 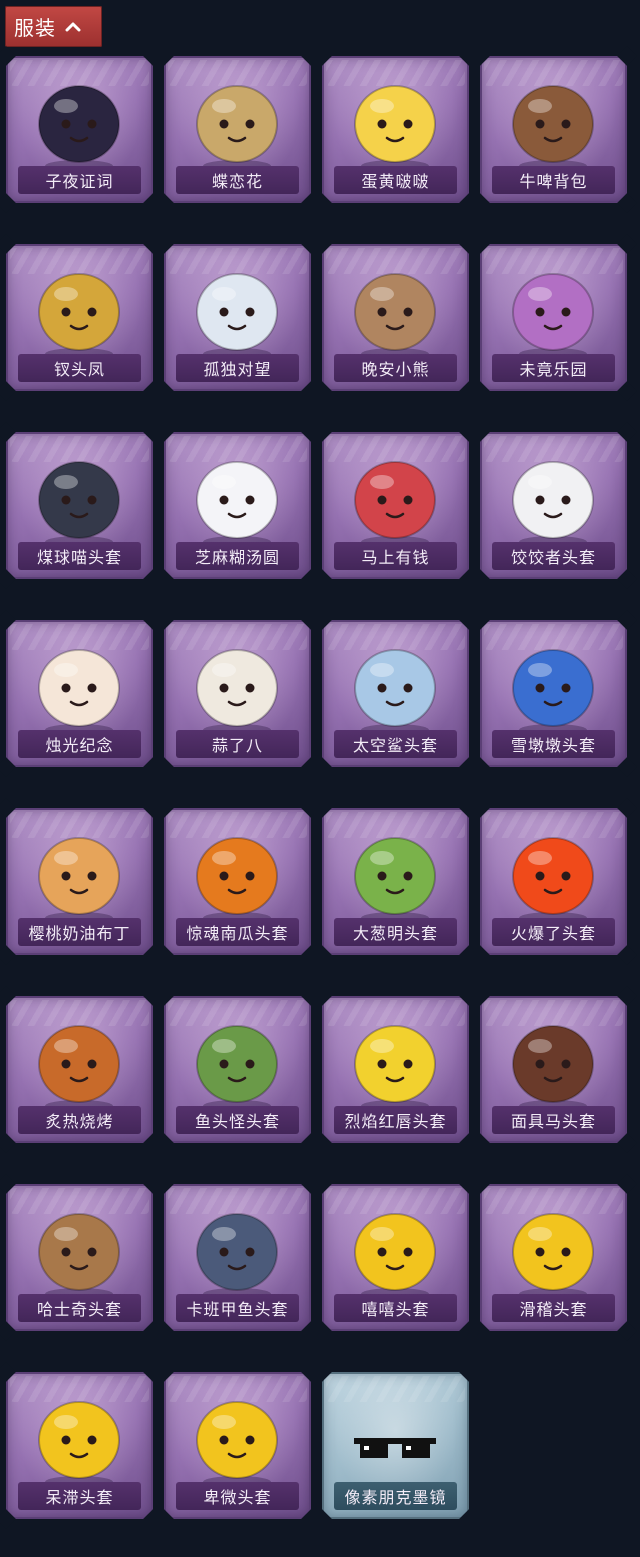 I want to click on costume-item-name: 芝麻糊汤圆, so click(x=237, y=556).